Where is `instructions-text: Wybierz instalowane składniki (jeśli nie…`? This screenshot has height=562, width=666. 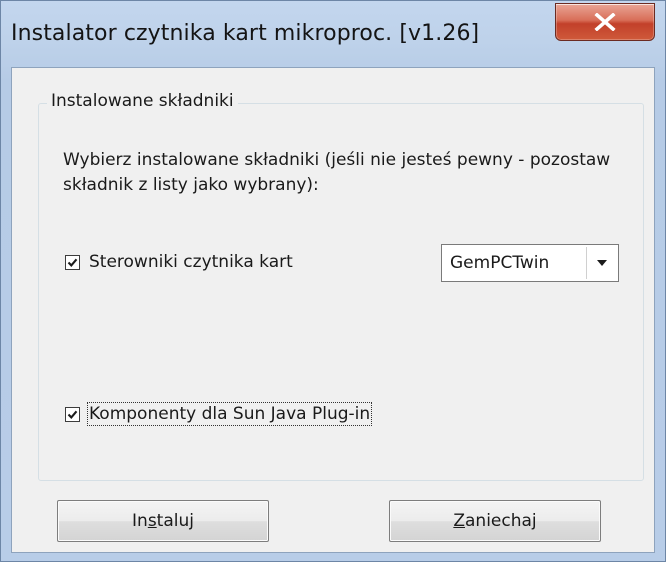 instructions-text: Wybierz instalowane składniki (jeśli nie… is located at coordinates (337, 172).